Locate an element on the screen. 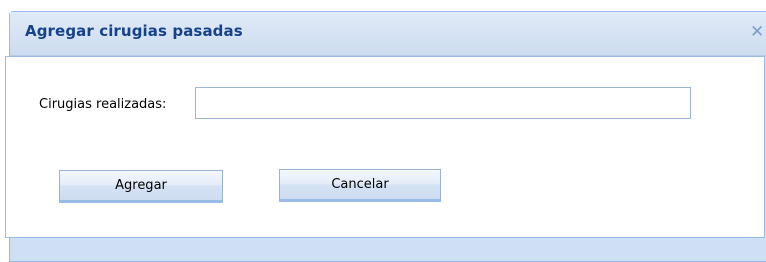  surgeries-field-label: Cirugias realizadas: is located at coordinates (103, 104).